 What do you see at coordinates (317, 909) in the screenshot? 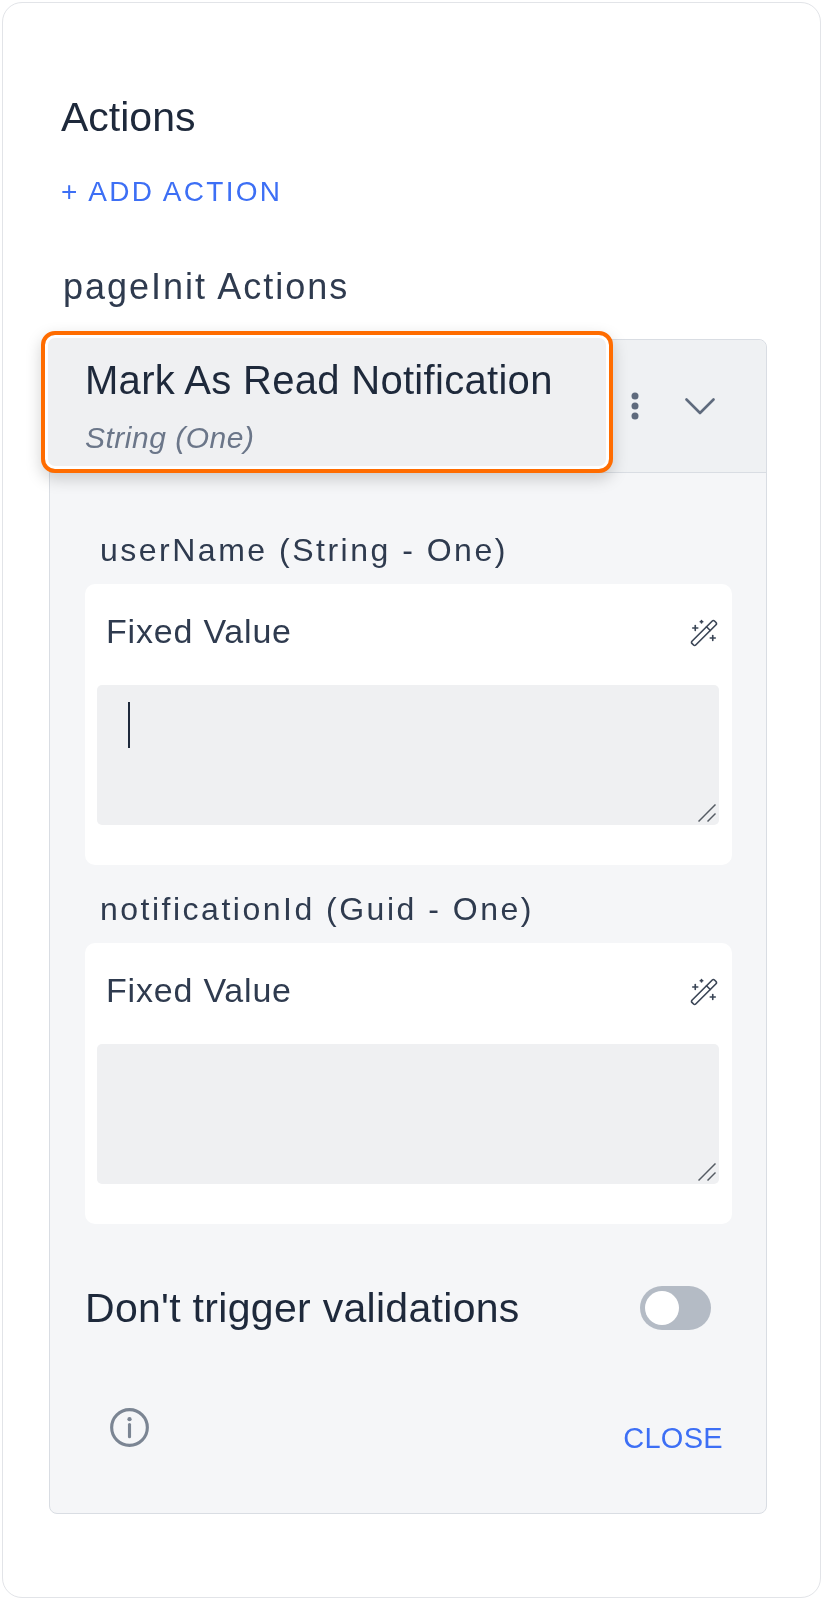
I see `parameter-label: notificationId (Guid - One)` at bounding box center [317, 909].